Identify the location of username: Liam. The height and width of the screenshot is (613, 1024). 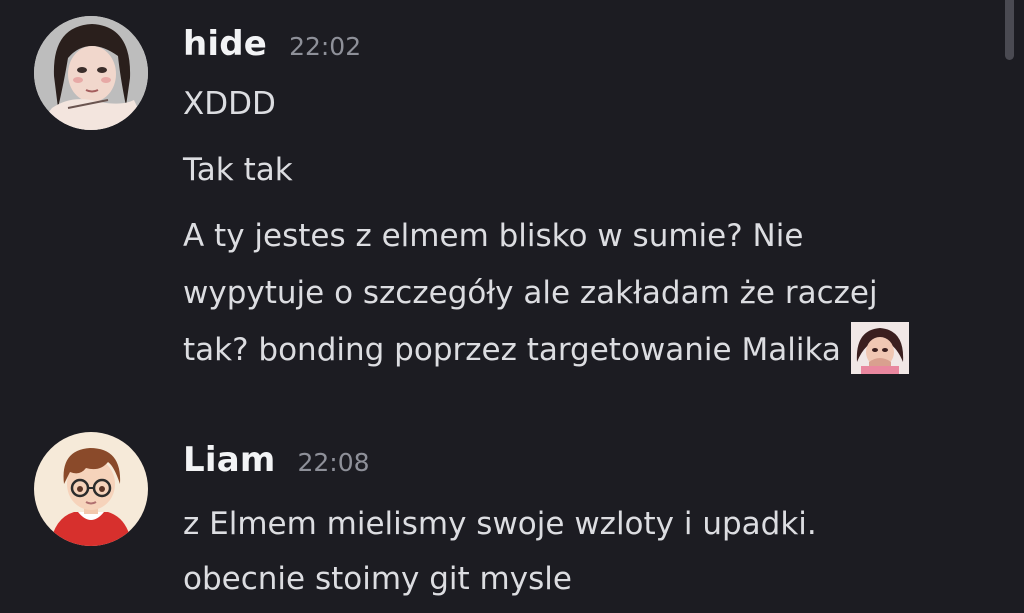
(229, 460).